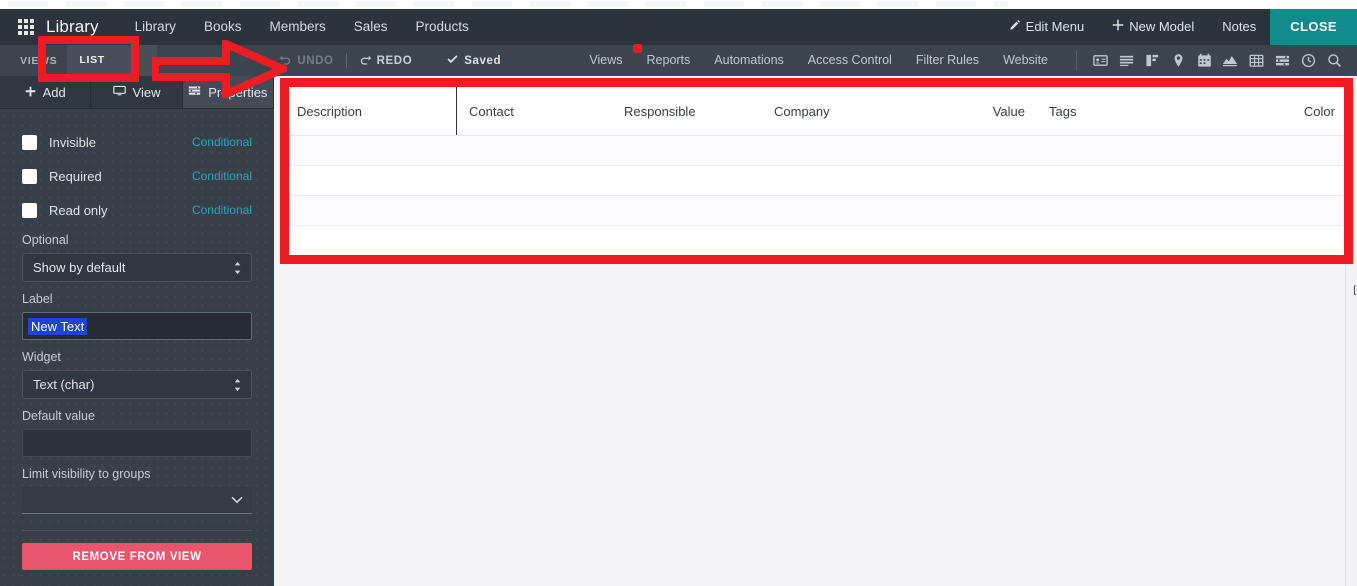  What do you see at coordinates (1334, 60) in the screenshot?
I see `search-icon` at bounding box center [1334, 60].